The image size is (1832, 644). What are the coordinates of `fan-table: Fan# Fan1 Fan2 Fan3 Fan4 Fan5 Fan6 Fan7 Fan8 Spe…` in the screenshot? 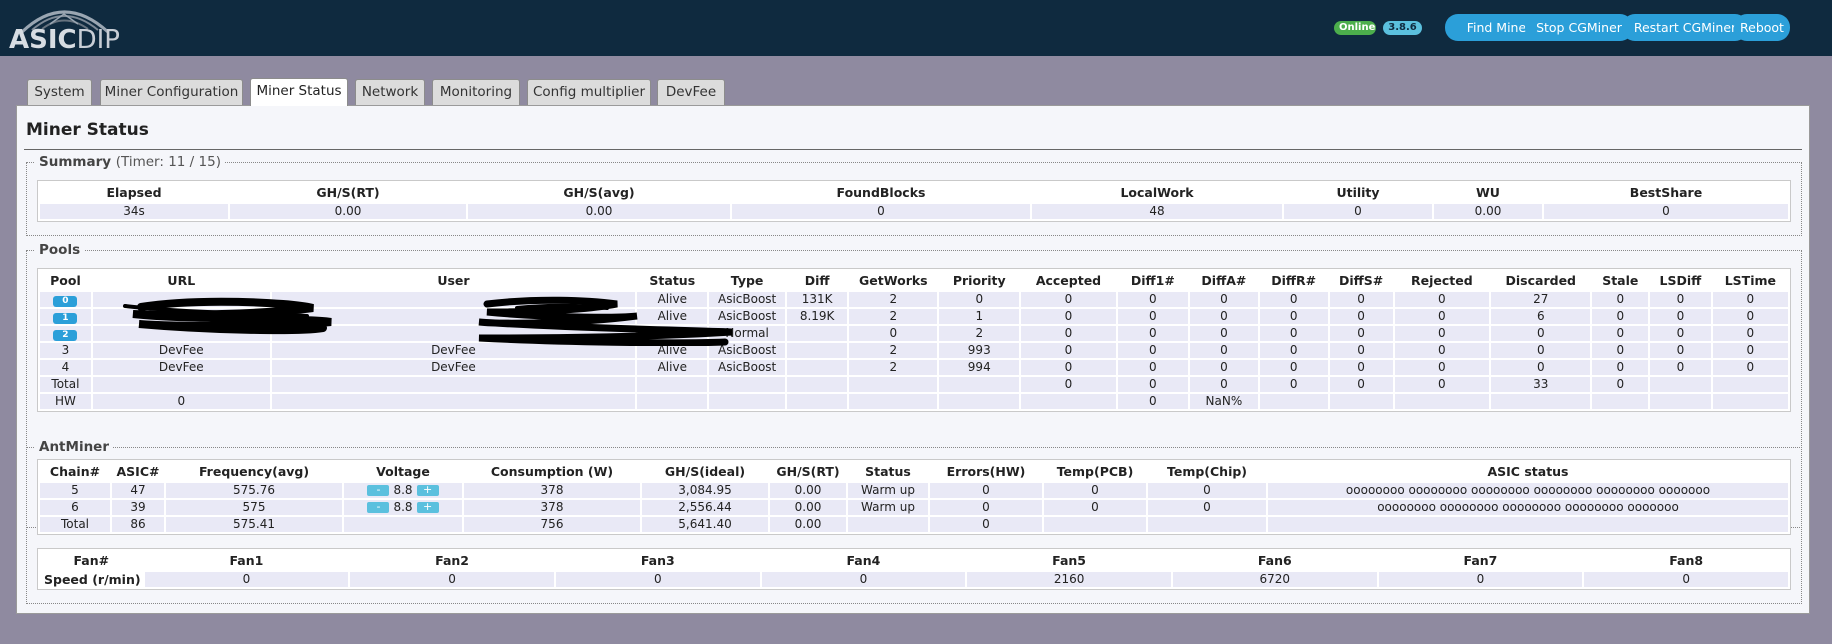 It's located at (914, 569).